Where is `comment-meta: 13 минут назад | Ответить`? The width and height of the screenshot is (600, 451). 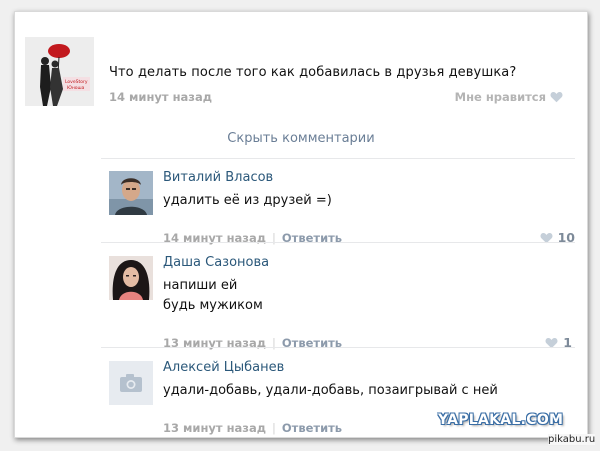 comment-meta: 13 минут назад | Ответить is located at coordinates (252, 428).